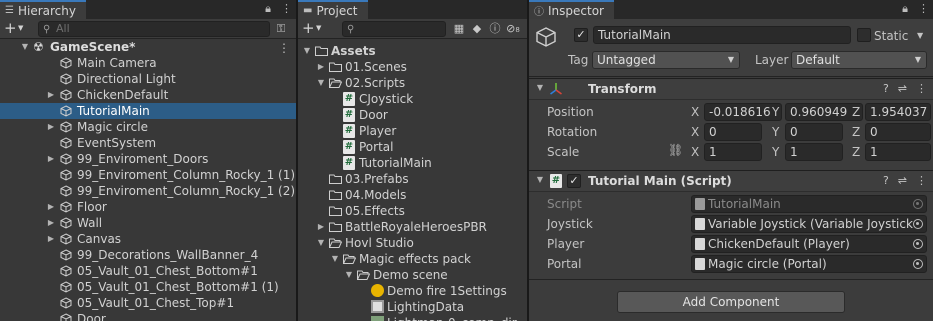  Describe the element at coordinates (412, 291) in the screenshot. I see `project-item-demo-fire-1settings: Demo fire 1Settings` at that location.